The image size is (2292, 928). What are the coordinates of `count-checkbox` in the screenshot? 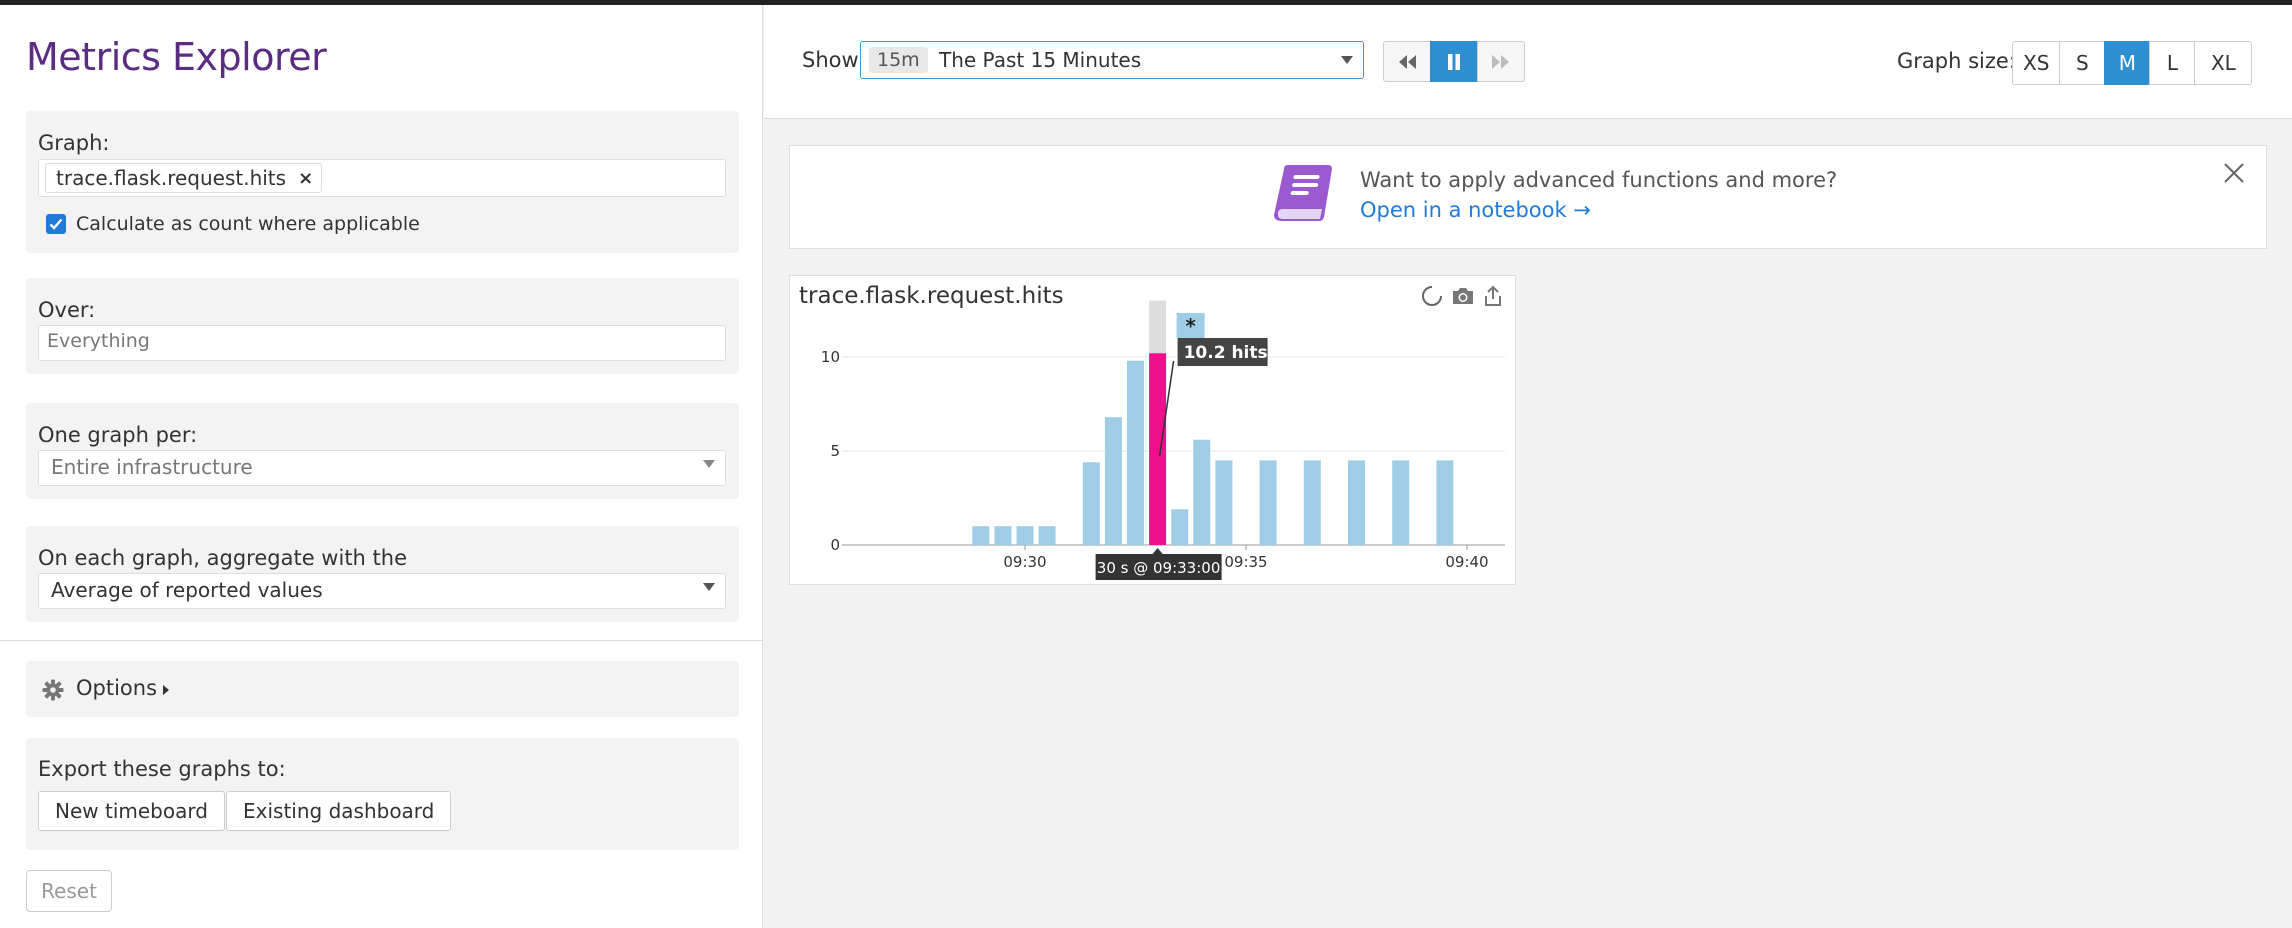 It's located at (56, 224).